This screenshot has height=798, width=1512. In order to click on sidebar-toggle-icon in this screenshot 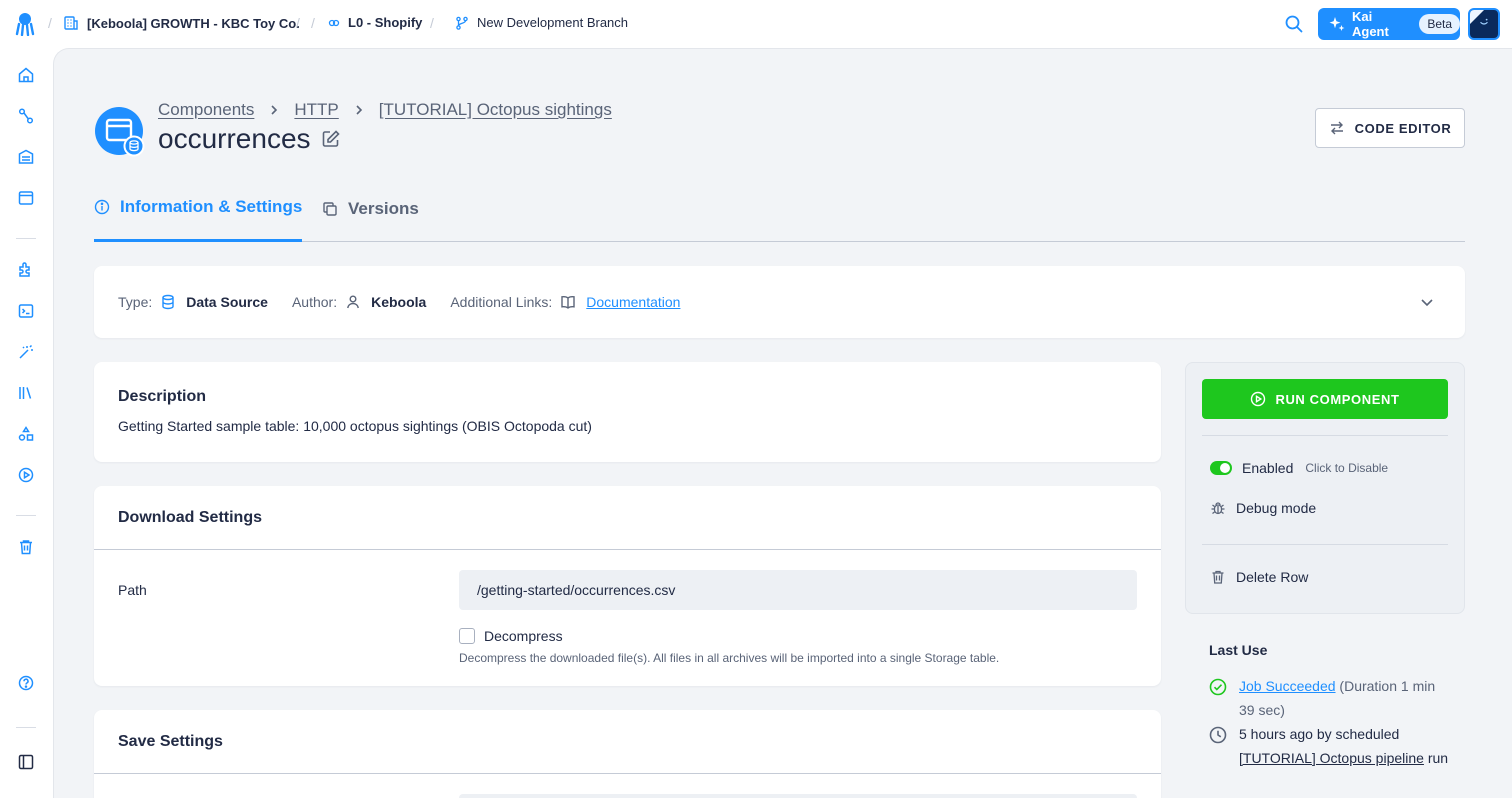, I will do `click(26, 762)`.